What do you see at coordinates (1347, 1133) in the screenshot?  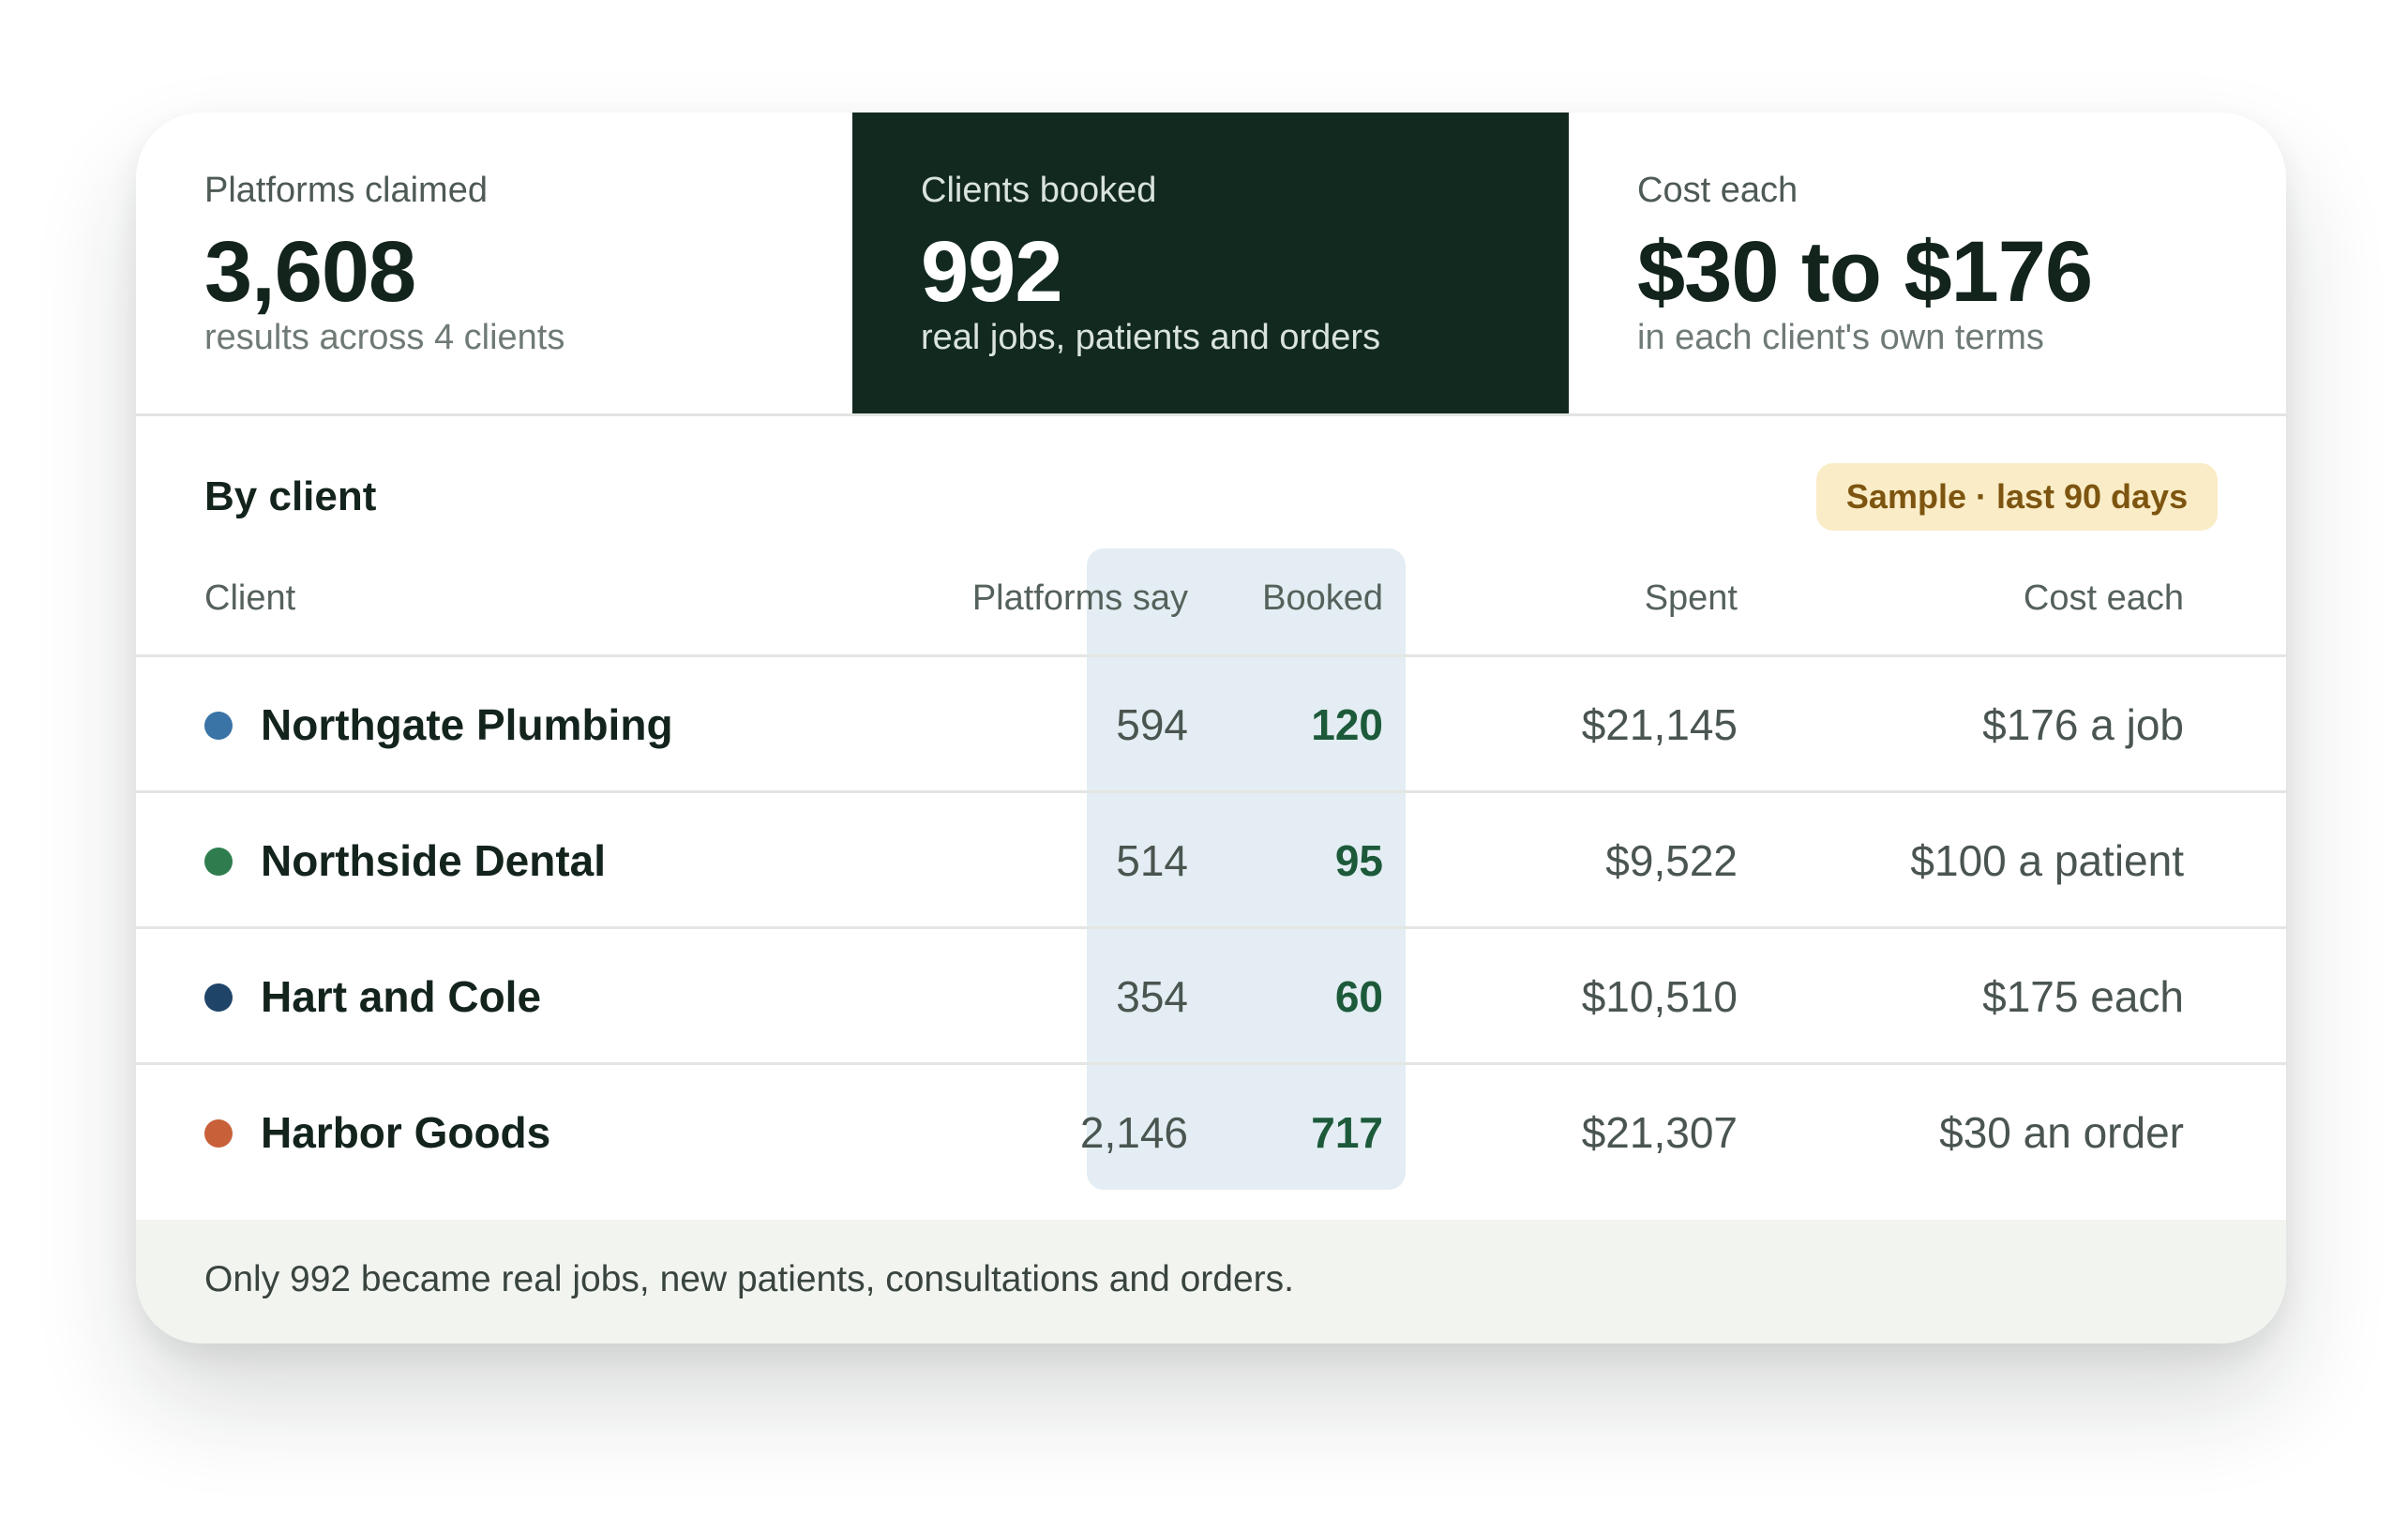 I see `booked-value: 717` at bounding box center [1347, 1133].